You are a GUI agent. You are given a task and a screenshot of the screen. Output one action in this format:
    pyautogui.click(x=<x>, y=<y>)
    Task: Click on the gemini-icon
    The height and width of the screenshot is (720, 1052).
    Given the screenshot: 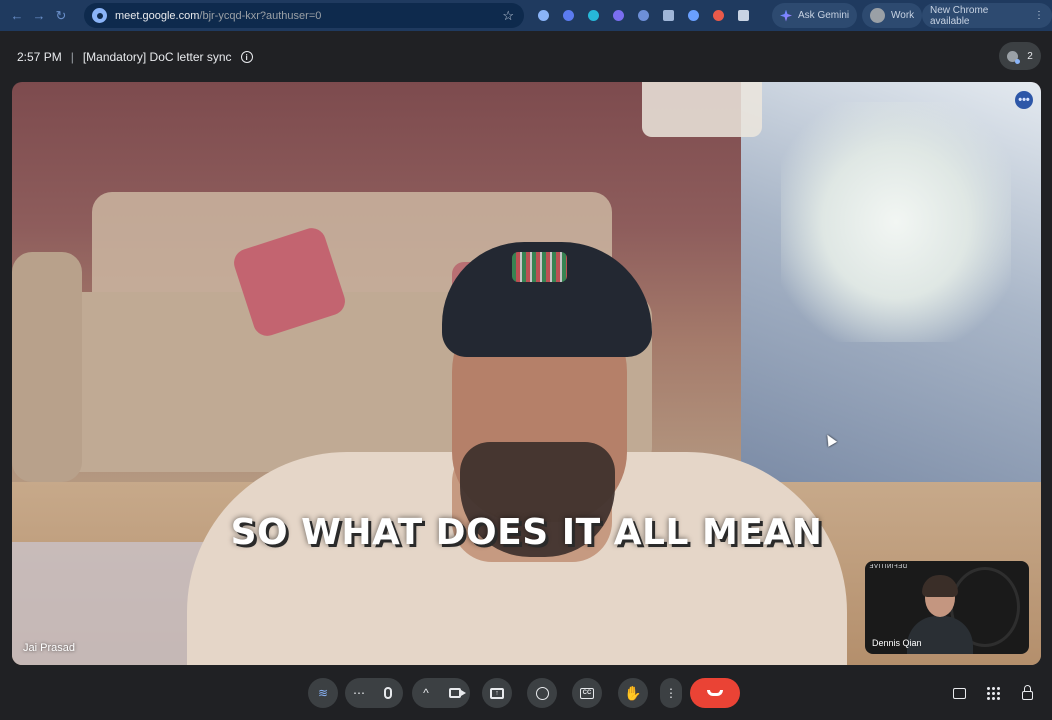 What is the action you would take?
    pyautogui.click(x=786, y=15)
    